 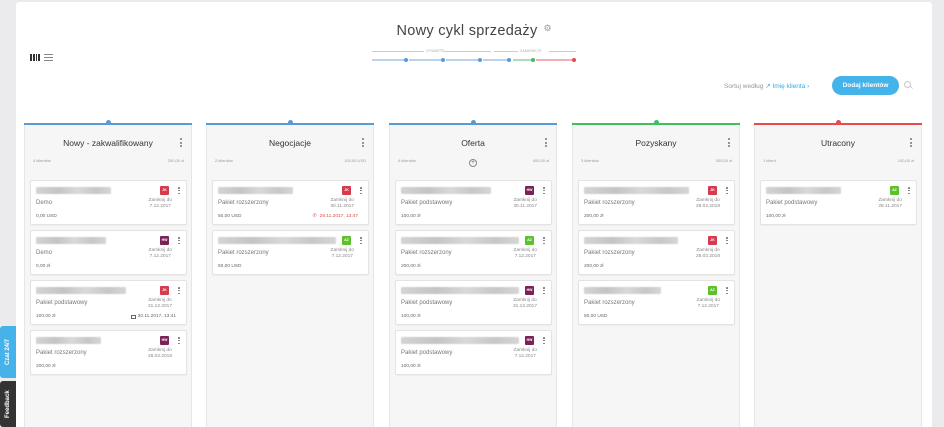 I want to click on page-title: Nowy cykl sprzedaży, so click(x=467, y=31).